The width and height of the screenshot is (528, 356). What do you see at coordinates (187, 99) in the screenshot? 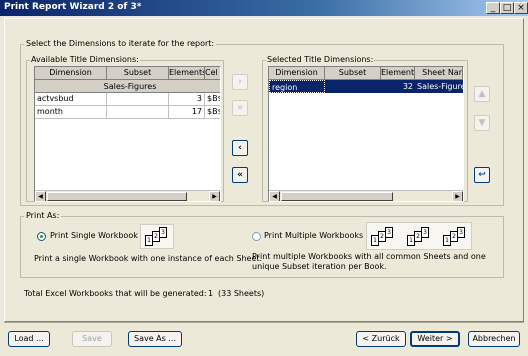
I see `cell-elements: 3` at bounding box center [187, 99].